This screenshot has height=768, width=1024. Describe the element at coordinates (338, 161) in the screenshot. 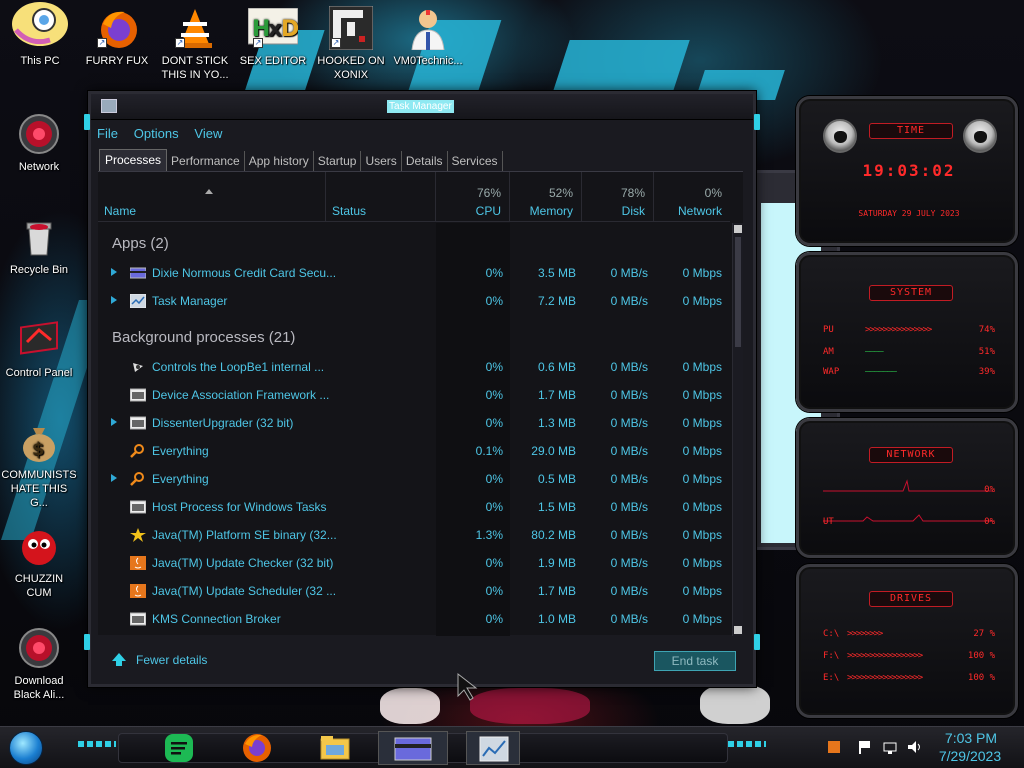

I see `tab-startup: Startup` at that location.